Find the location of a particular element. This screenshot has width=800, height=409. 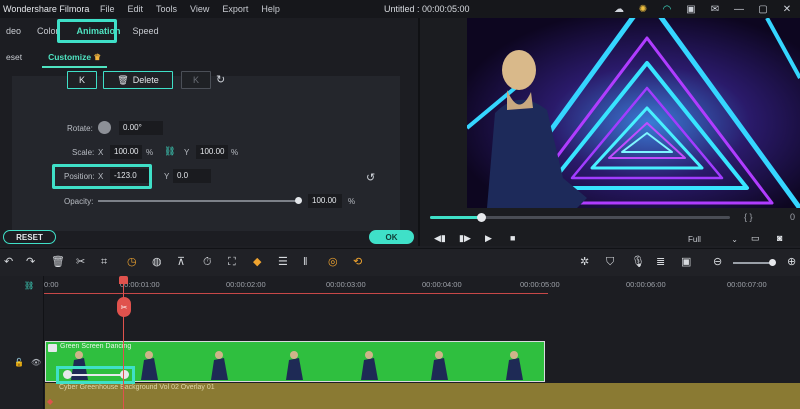

zoom-in-icon: ⊕ is located at coordinates (791, 262).